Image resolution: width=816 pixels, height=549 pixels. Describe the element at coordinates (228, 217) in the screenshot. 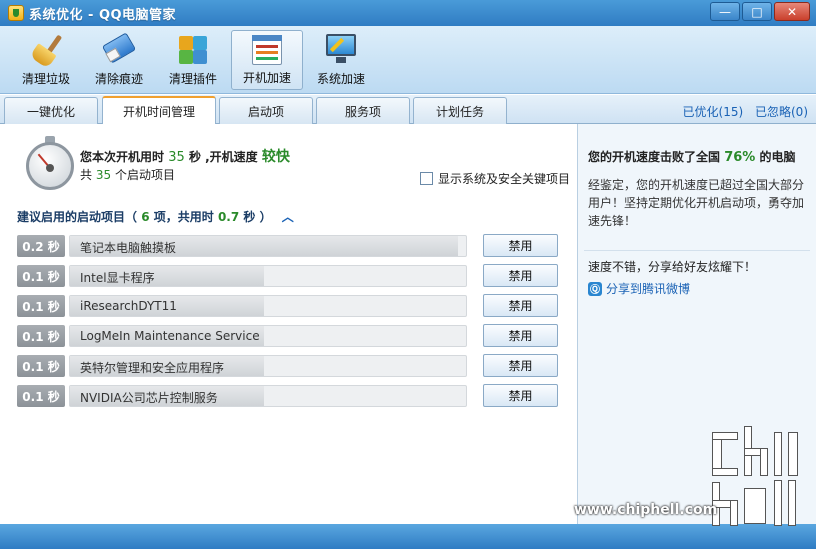

I see `section-total-time: 0.7` at that location.